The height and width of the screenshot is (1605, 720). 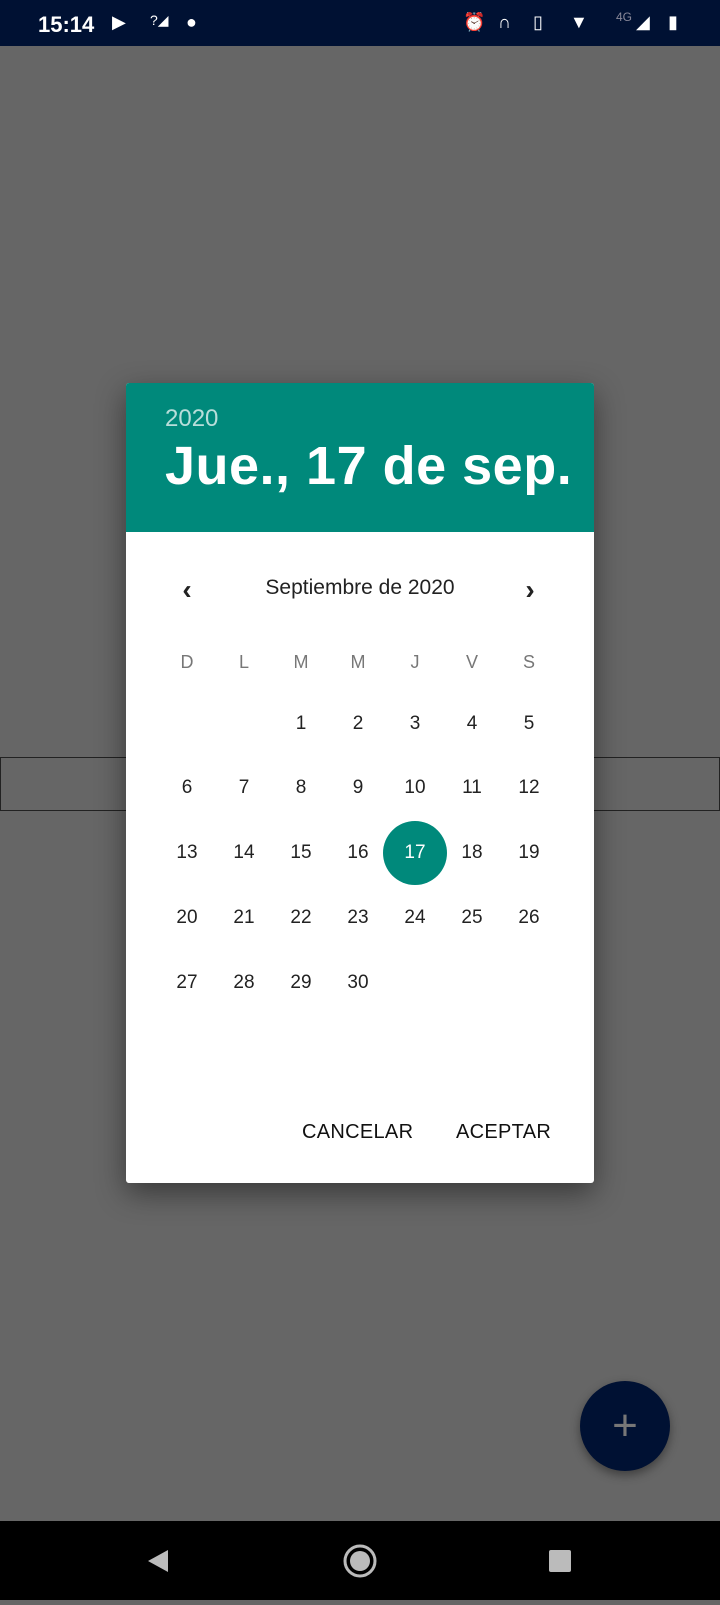 What do you see at coordinates (472, 853) in the screenshot?
I see `calendar-day: 18` at bounding box center [472, 853].